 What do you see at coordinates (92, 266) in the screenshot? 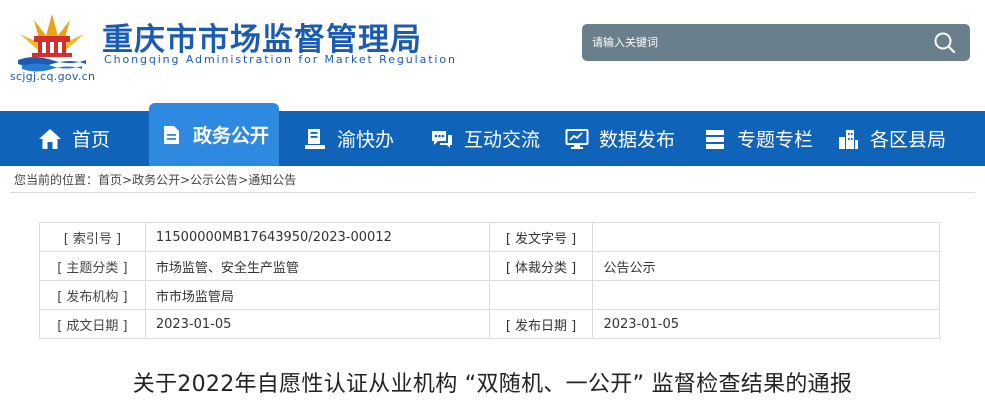
I see `topic-label: [ 主题分类 ]` at bounding box center [92, 266].